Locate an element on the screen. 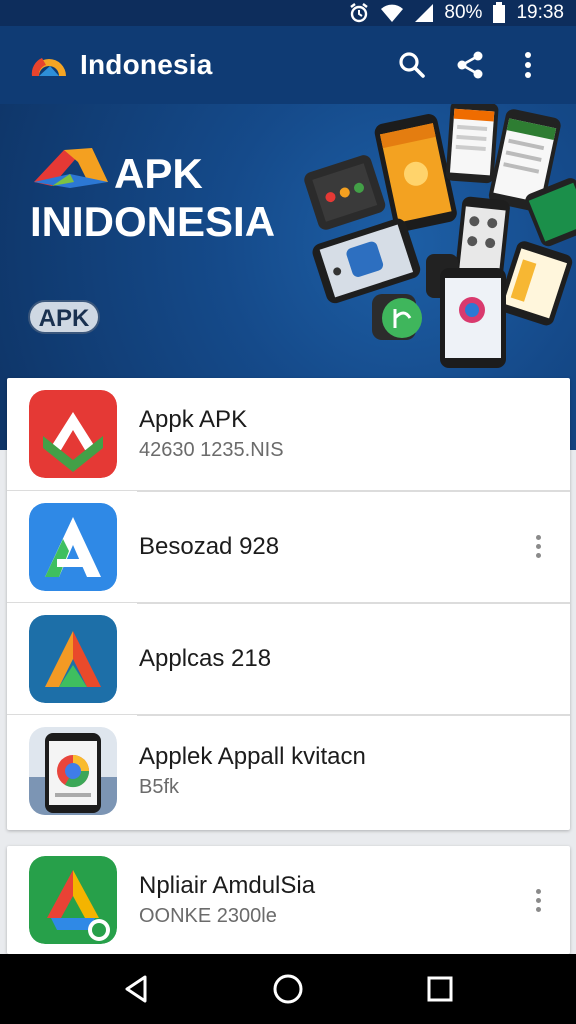 The height and width of the screenshot is (1024, 576). recents-icon is located at coordinates (440, 989).